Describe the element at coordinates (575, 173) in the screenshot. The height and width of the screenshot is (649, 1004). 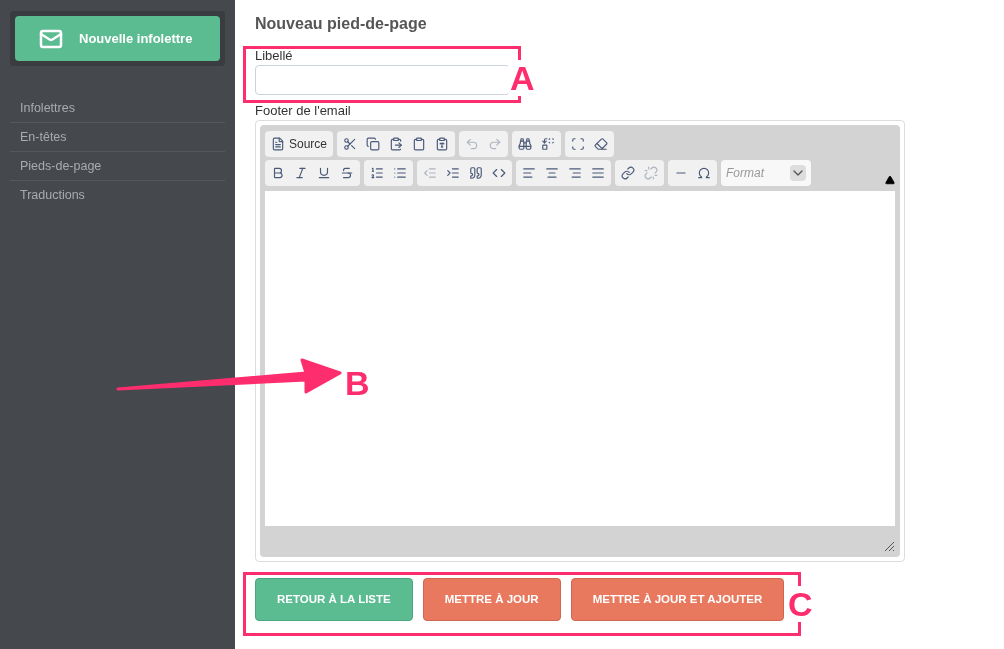
I see `align-right-icon` at that location.